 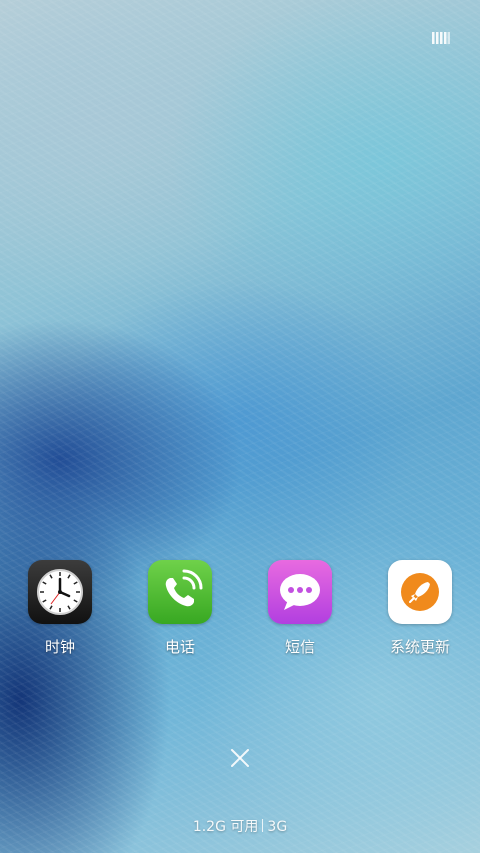 I want to click on memory-status: 1.2G 可用 3G, so click(x=240, y=826).